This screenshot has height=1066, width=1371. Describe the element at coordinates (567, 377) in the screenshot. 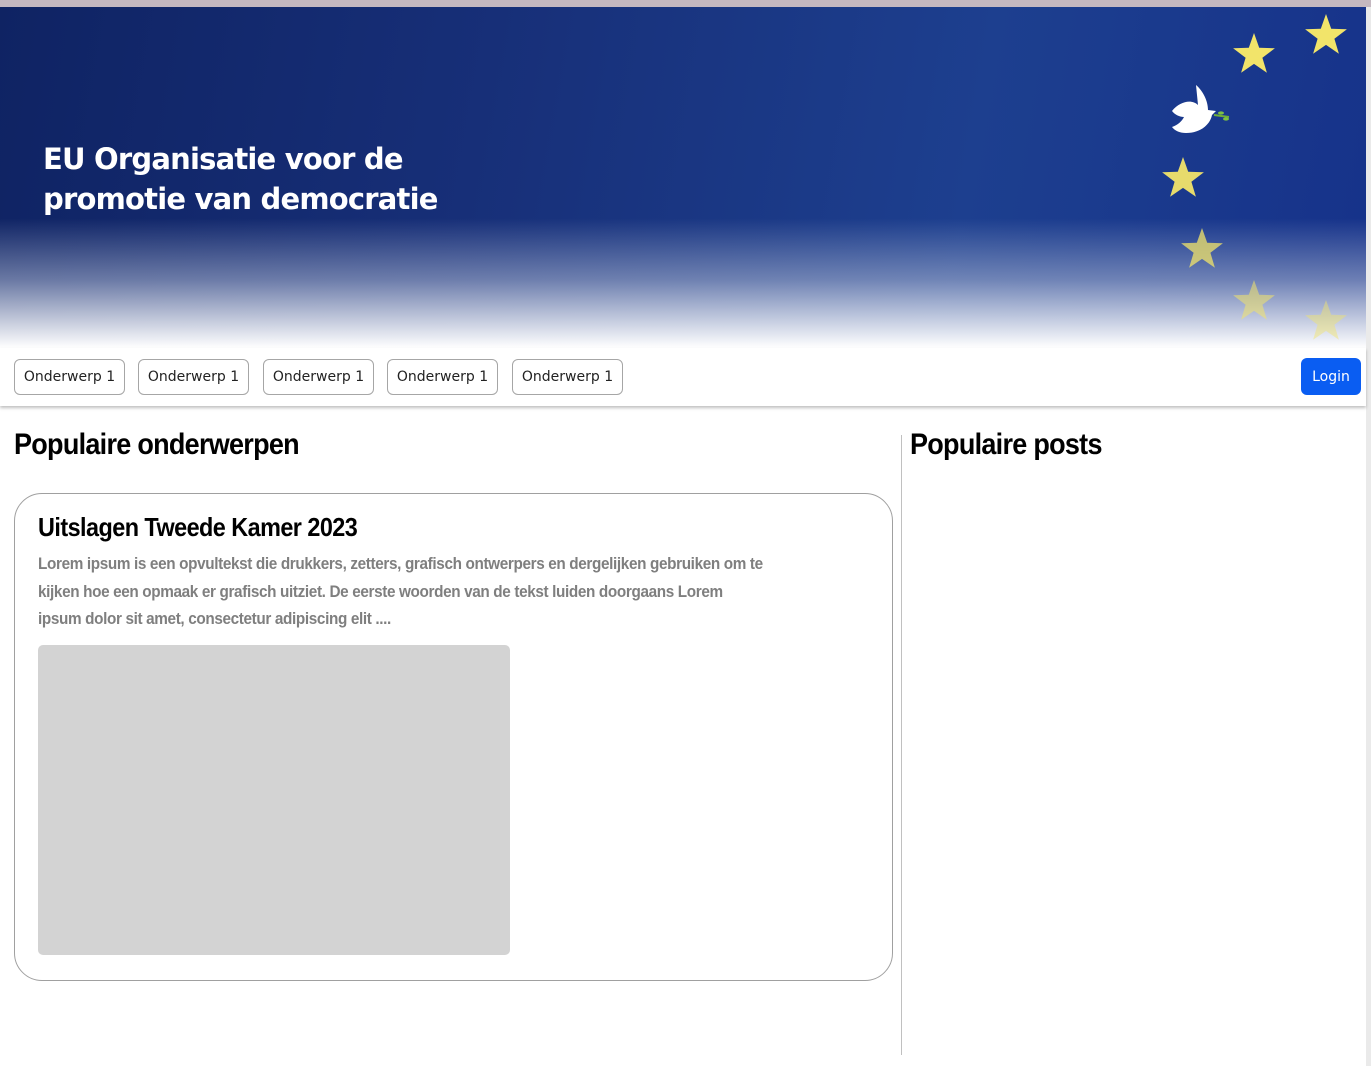

I see `topic-button-5: Onderwerp 1` at that location.